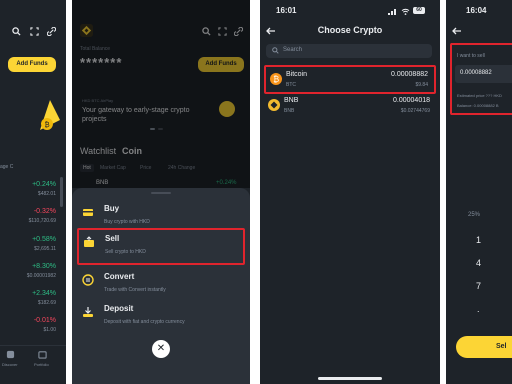 This screenshot has height=384, width=512. Describe the element at coordinates (44, 239) in the screenshot. I see `change-value: +0.58%` at that location.